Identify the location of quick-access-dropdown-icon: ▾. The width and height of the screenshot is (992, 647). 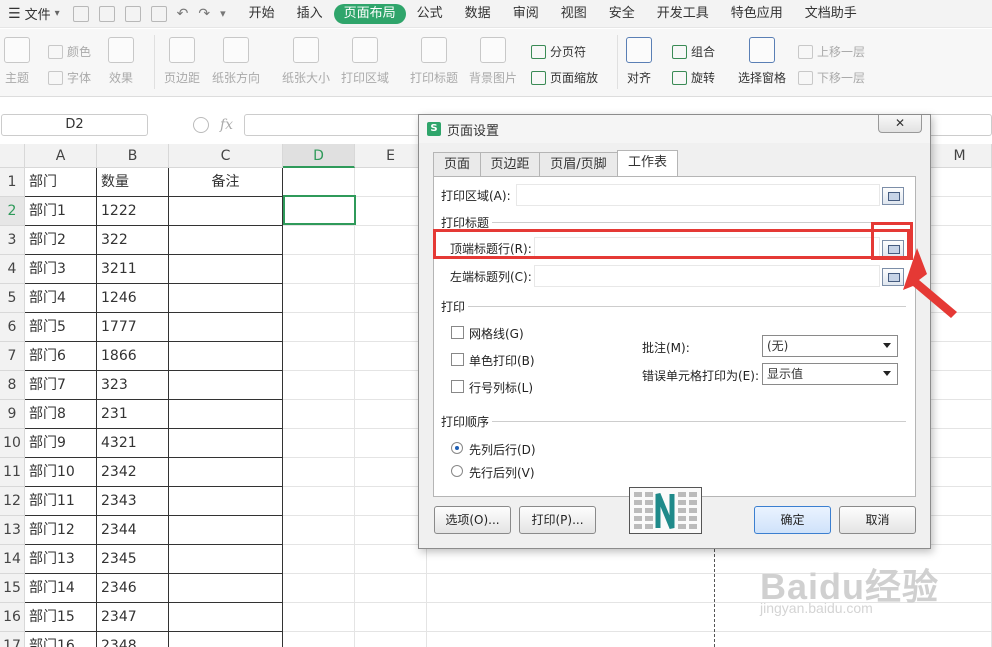
(223, 13).